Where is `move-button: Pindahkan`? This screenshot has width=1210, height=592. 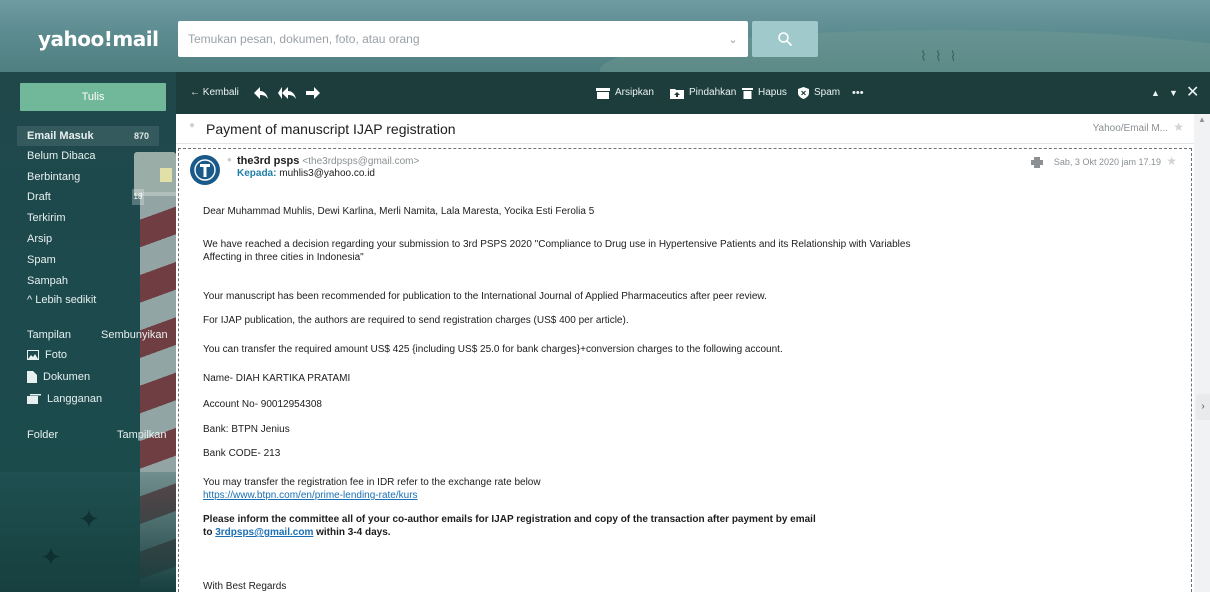 move-button: Pindahkan is located at coordinates (703, 93).